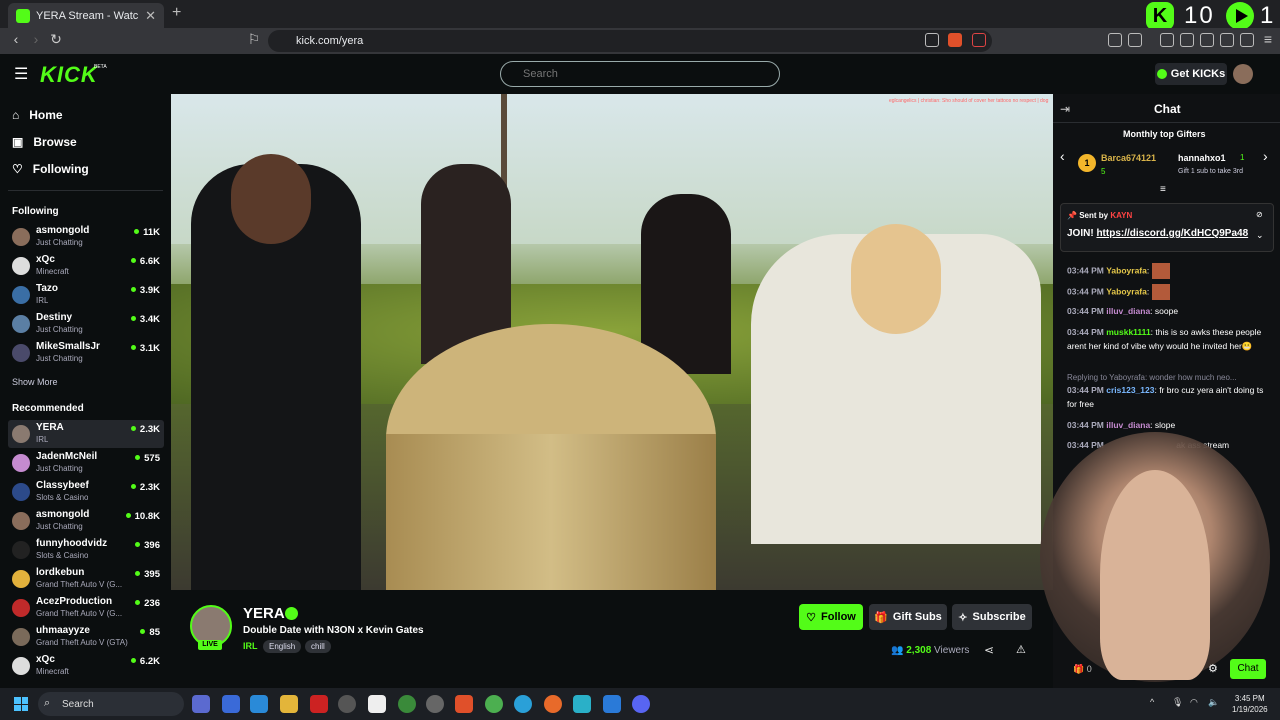 The image size is (1280, 720). What do you see at coordinates (640, 74) in the screenshot?
I see `search-input` at bounding box center [640, 74].